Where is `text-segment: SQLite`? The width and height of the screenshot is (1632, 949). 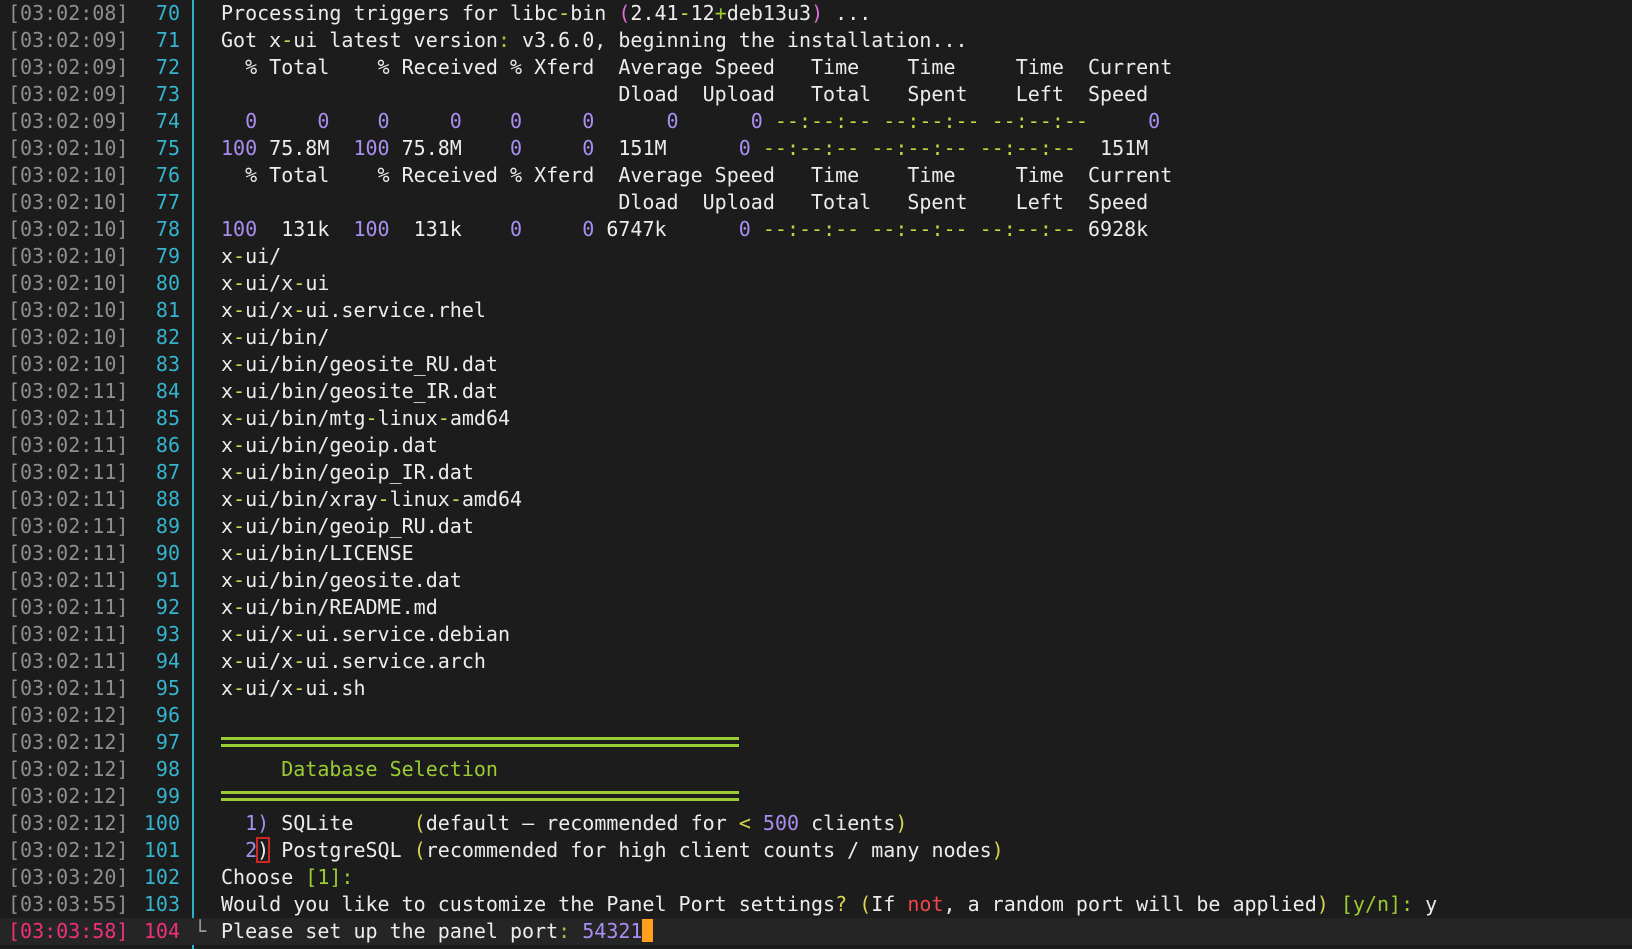
text-segment: SQLite is located at coordinates (341, 823).